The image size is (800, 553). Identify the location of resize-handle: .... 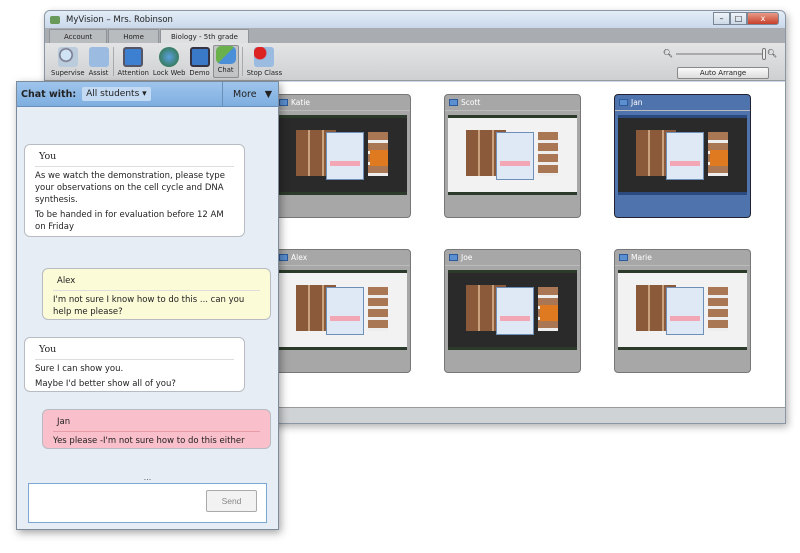
(147, 477).